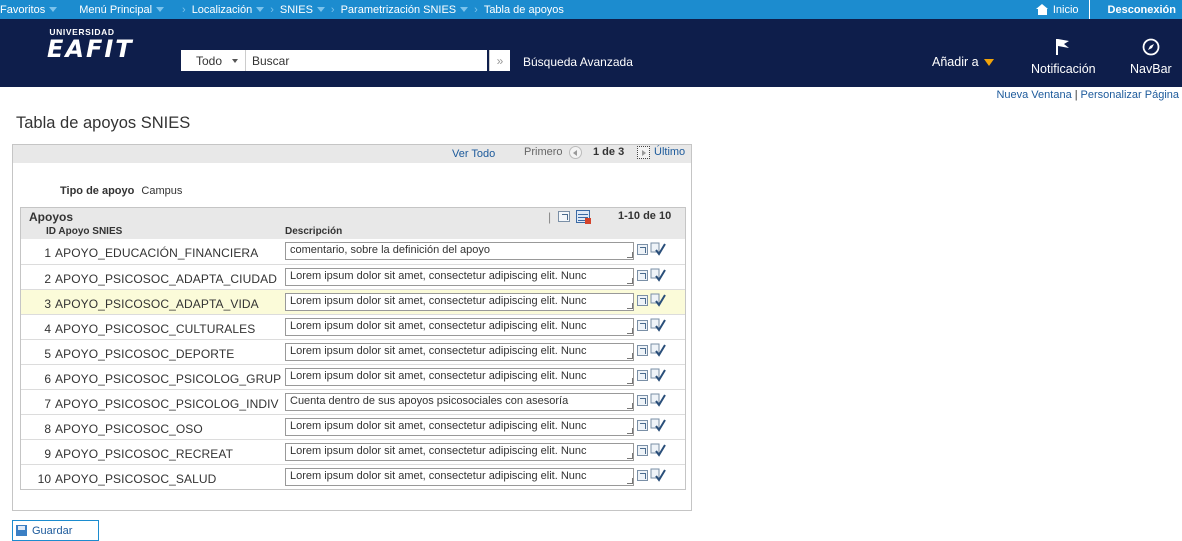 This screenshot has width=1182, height=541. I want to click on row-number: 9, so click(47, 454).